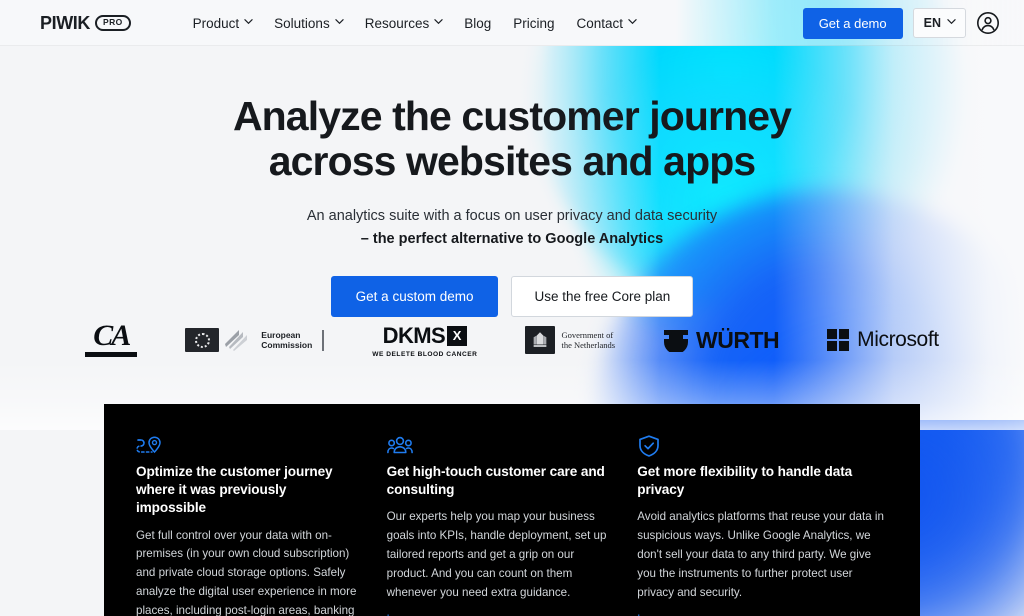  I want to click on client-logo-label: Government of the Netherlands, so click(588, 339).